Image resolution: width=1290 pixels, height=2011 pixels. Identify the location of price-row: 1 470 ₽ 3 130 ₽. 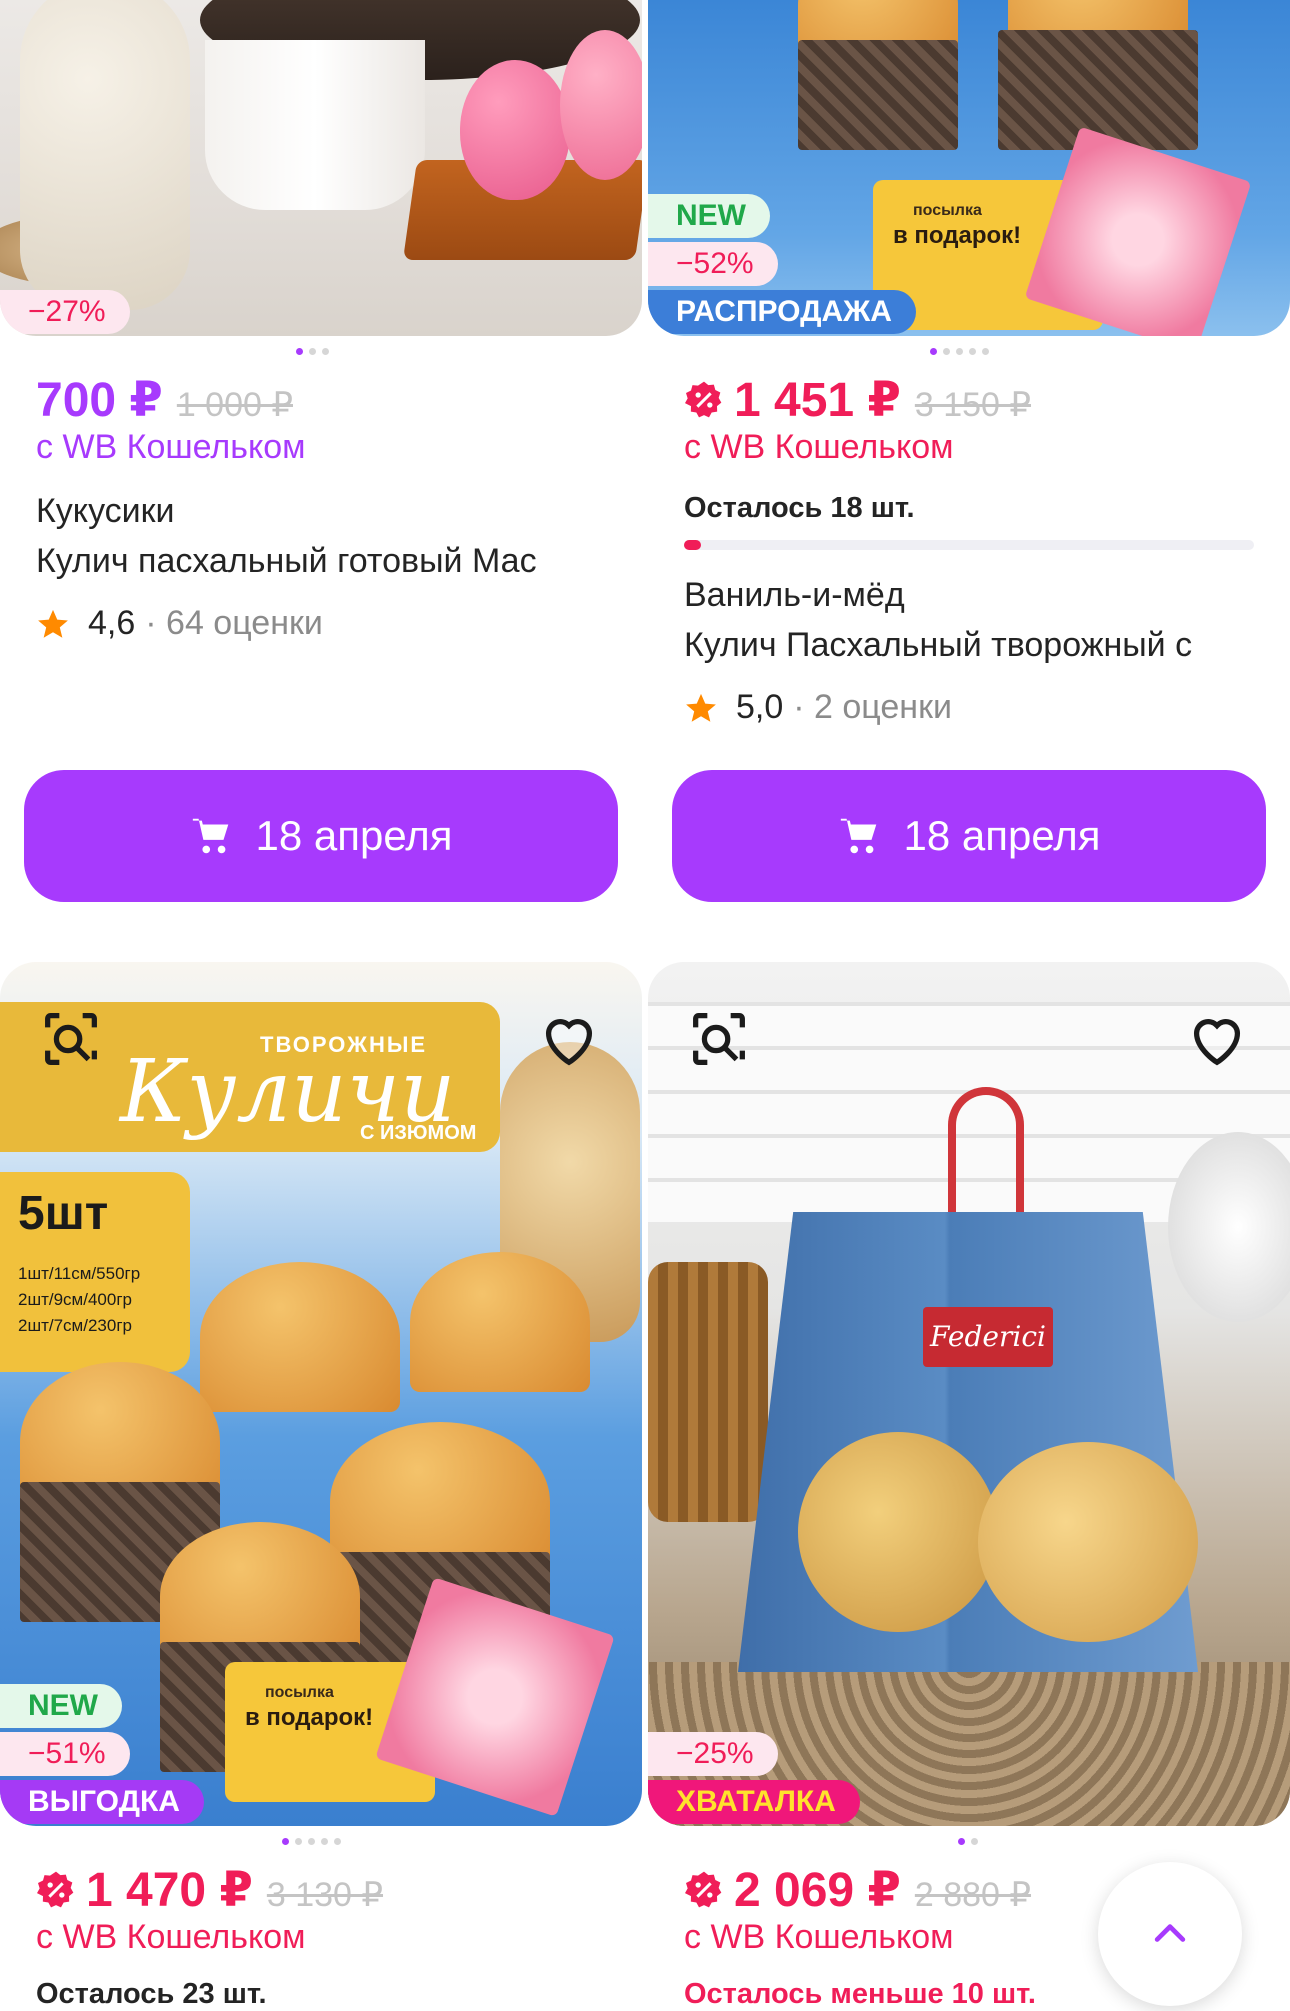
(209, 1890).